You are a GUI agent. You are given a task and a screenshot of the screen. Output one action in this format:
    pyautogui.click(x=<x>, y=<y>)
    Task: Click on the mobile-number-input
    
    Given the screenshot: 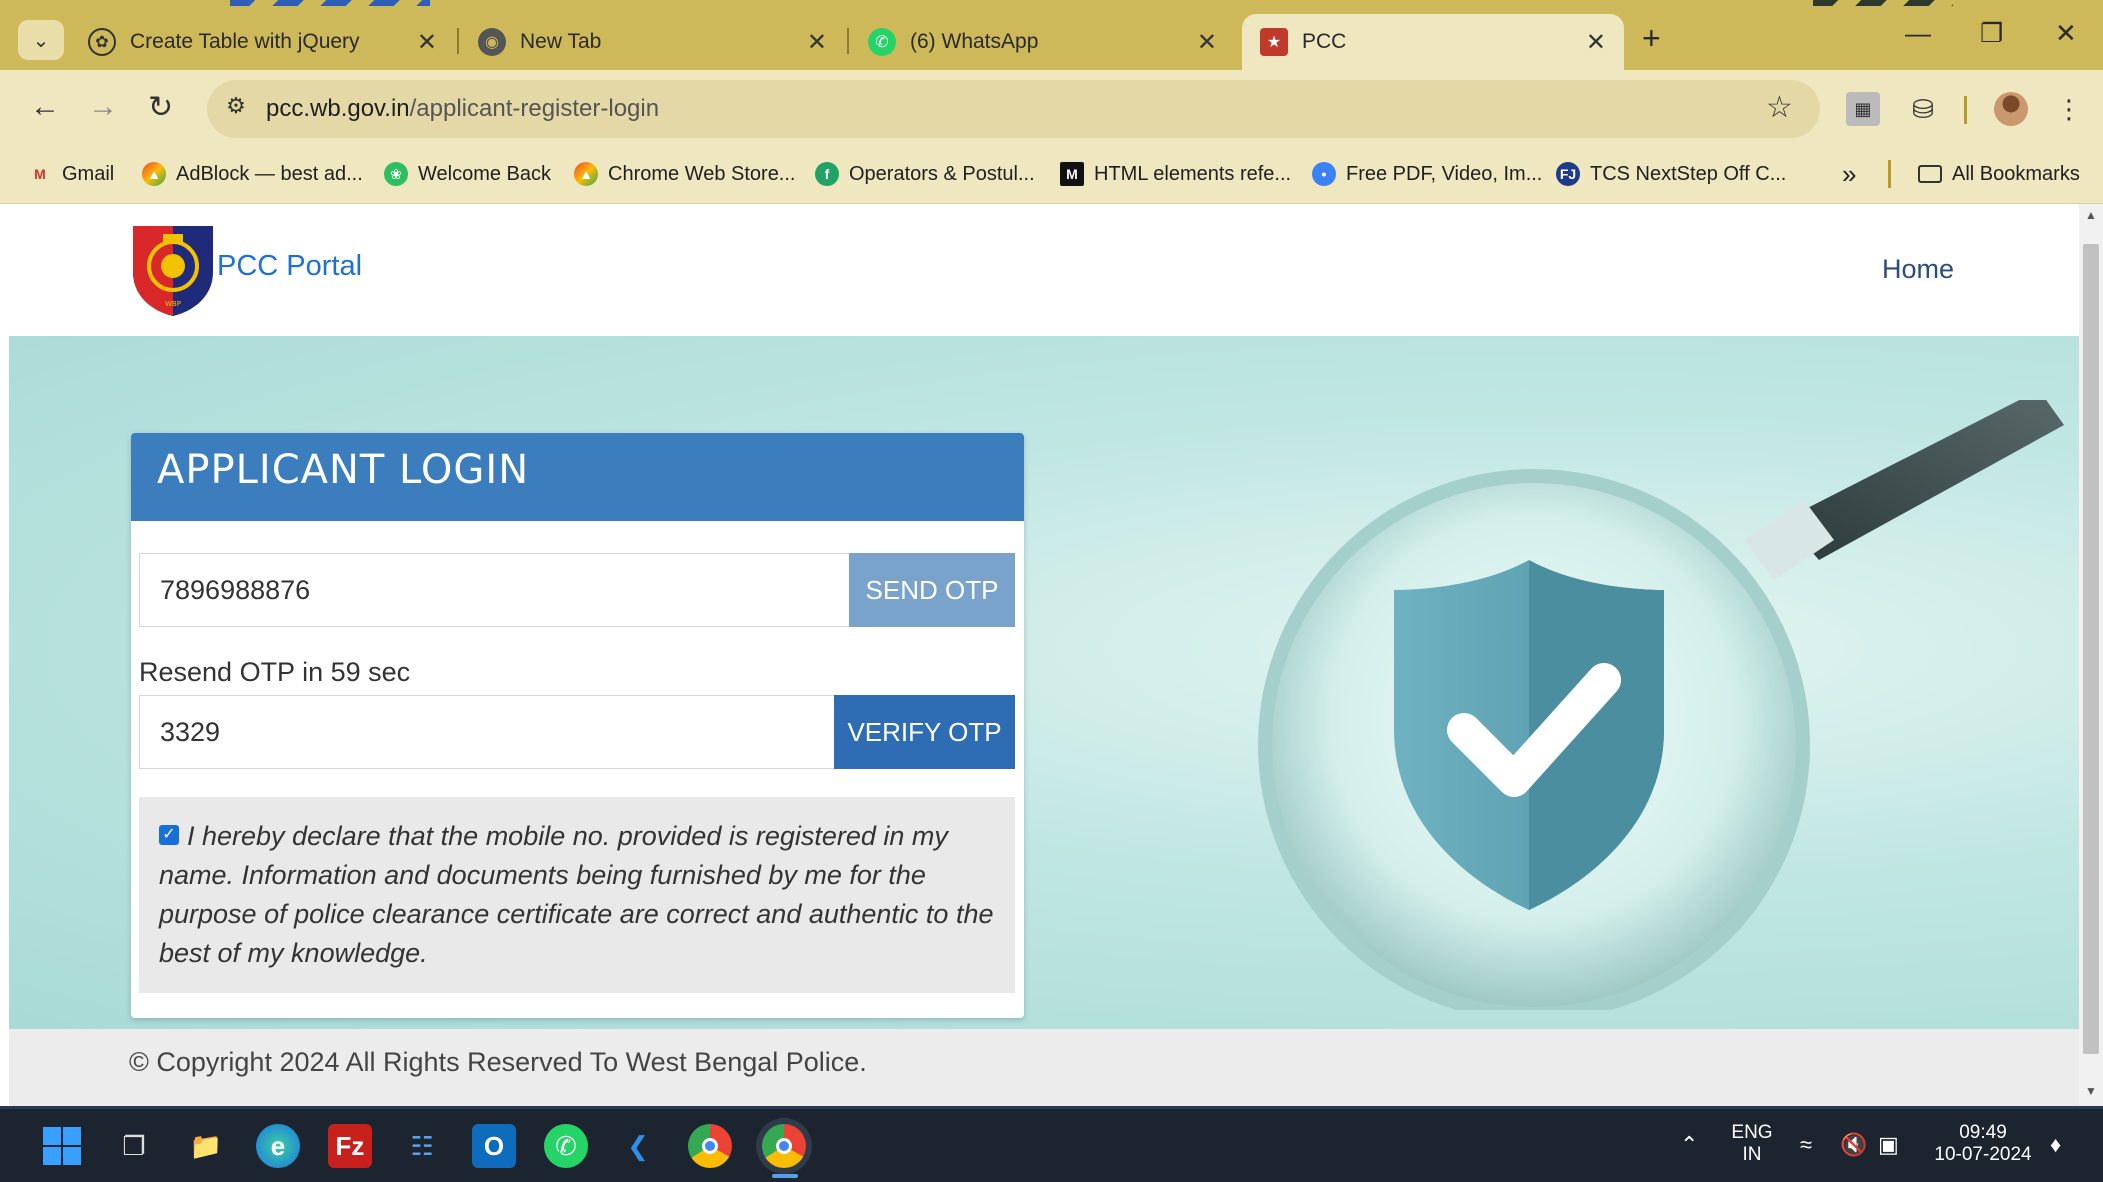 What is the action you would take?
    pyautogui.click(x=494, y=590)
    